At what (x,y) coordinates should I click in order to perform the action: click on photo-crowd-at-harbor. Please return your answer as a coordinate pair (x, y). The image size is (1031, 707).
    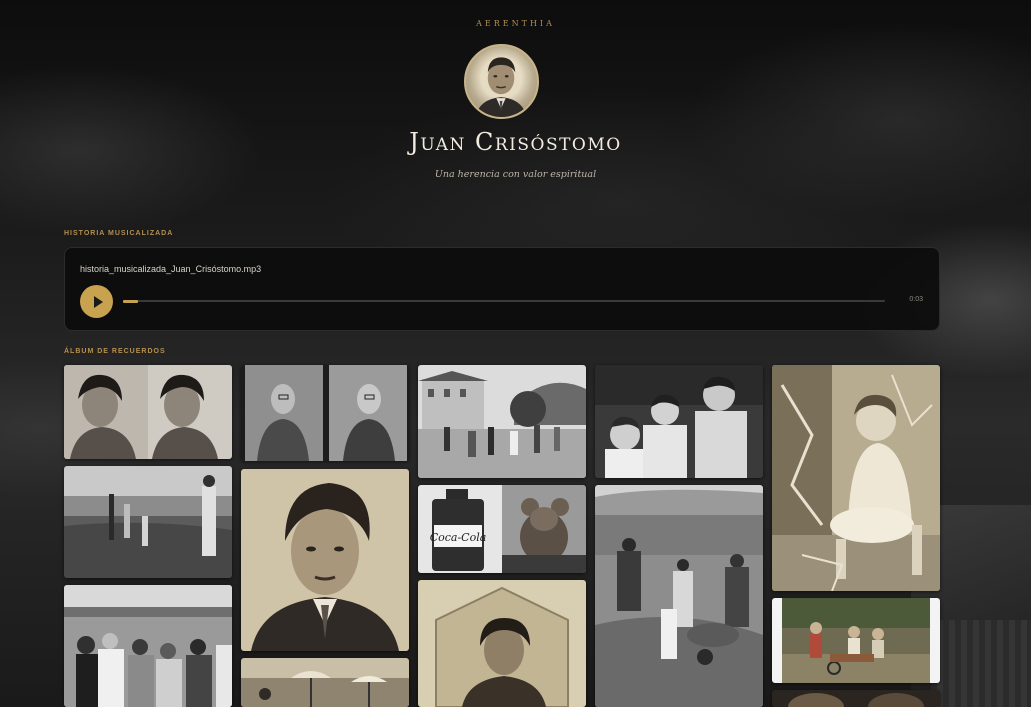
    Looking at the image, I should click on (148, 646).